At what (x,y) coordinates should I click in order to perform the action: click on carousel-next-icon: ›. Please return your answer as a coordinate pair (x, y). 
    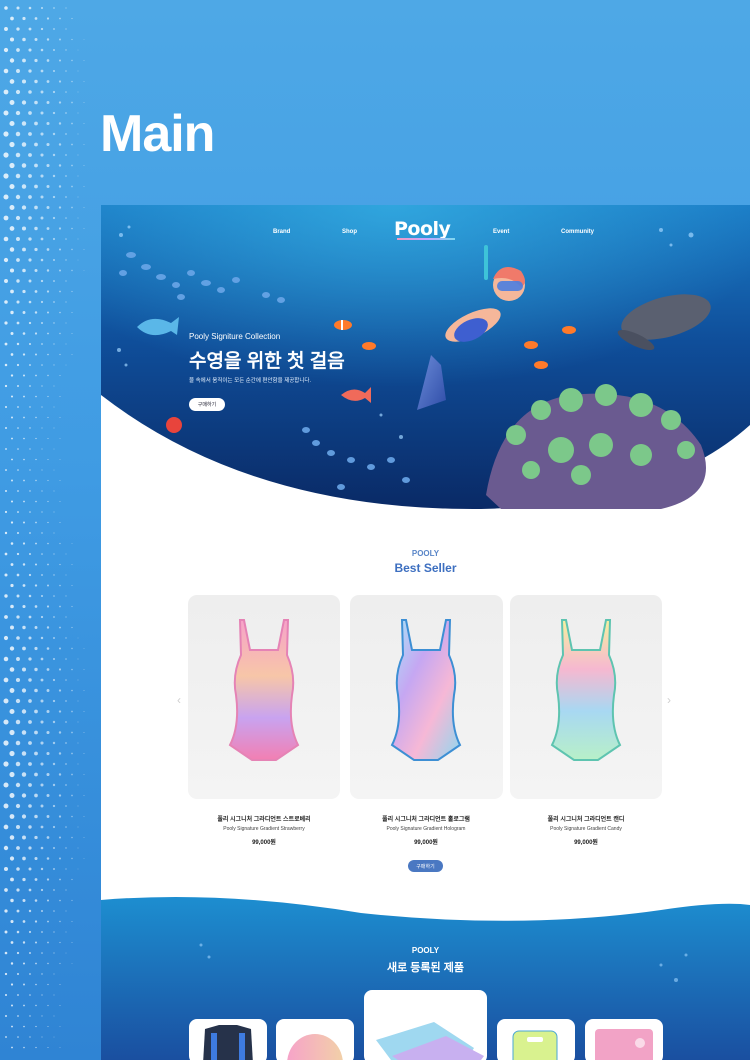
    Looking at the image, I should click on (669, 700).